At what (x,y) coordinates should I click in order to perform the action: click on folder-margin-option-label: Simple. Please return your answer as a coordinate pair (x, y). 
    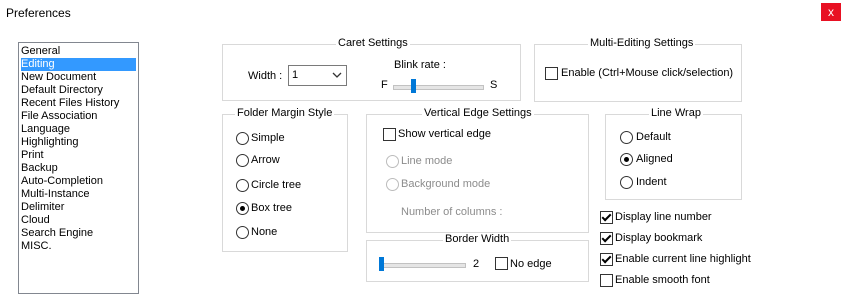
    Looking at the image, I should click on (268, 138).